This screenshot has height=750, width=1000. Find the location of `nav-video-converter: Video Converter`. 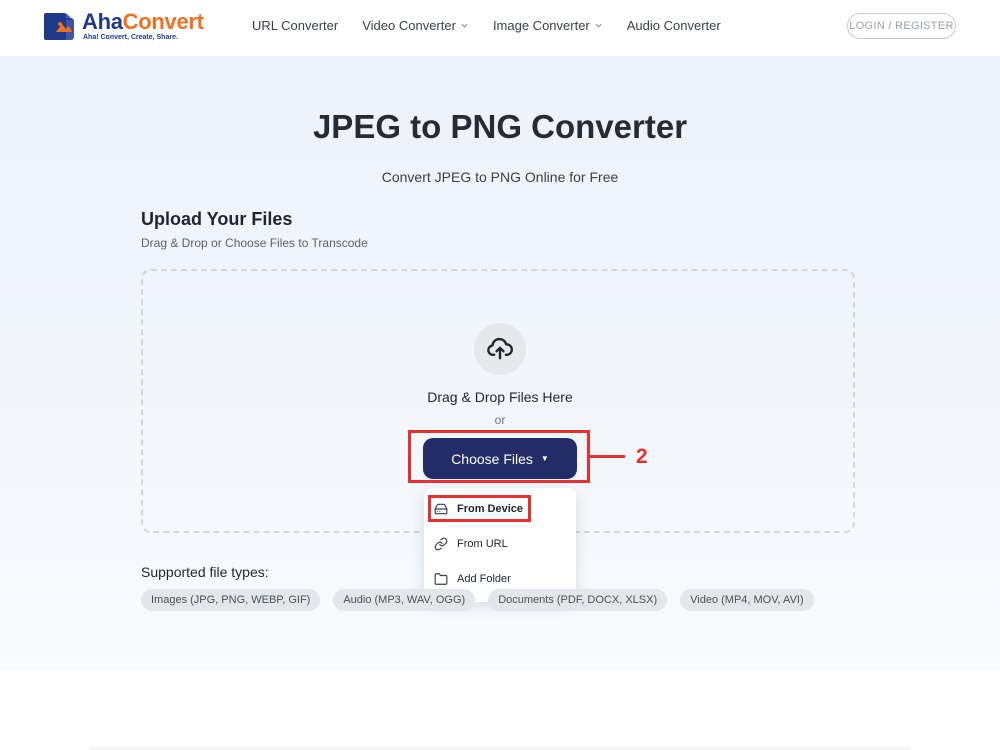

nav-video-converter: Video Converter is located at coordinates (415, 25).